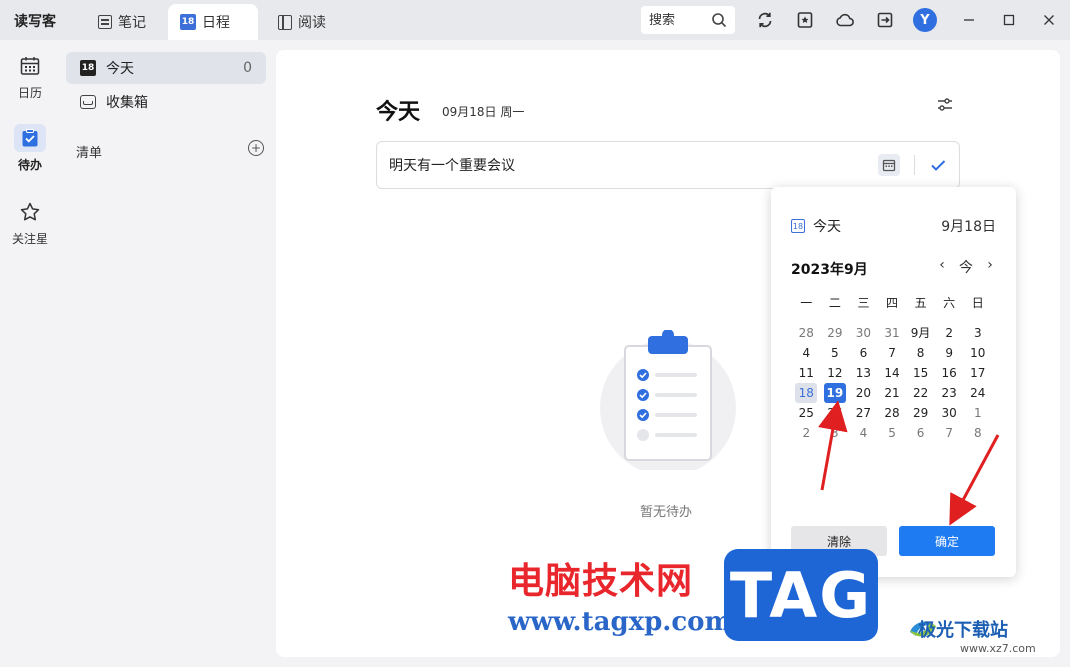  I want to click on day-label: 17, so click(978, 373).